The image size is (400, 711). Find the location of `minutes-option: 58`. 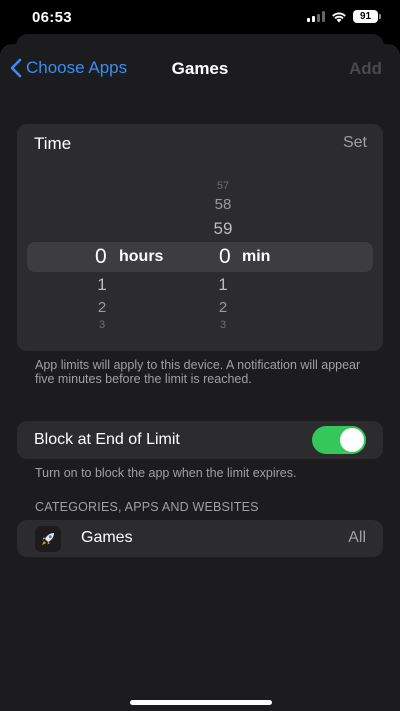

minutes-option: 58 is located at coordinates (223, 204).